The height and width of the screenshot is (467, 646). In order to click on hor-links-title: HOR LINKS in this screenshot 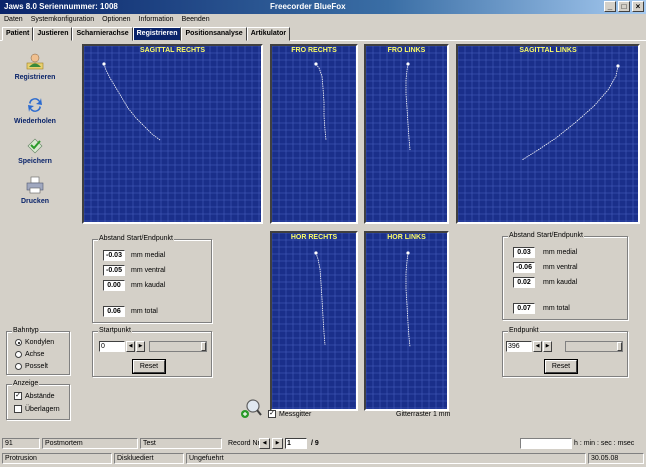, I will do `click(406, 237)`.